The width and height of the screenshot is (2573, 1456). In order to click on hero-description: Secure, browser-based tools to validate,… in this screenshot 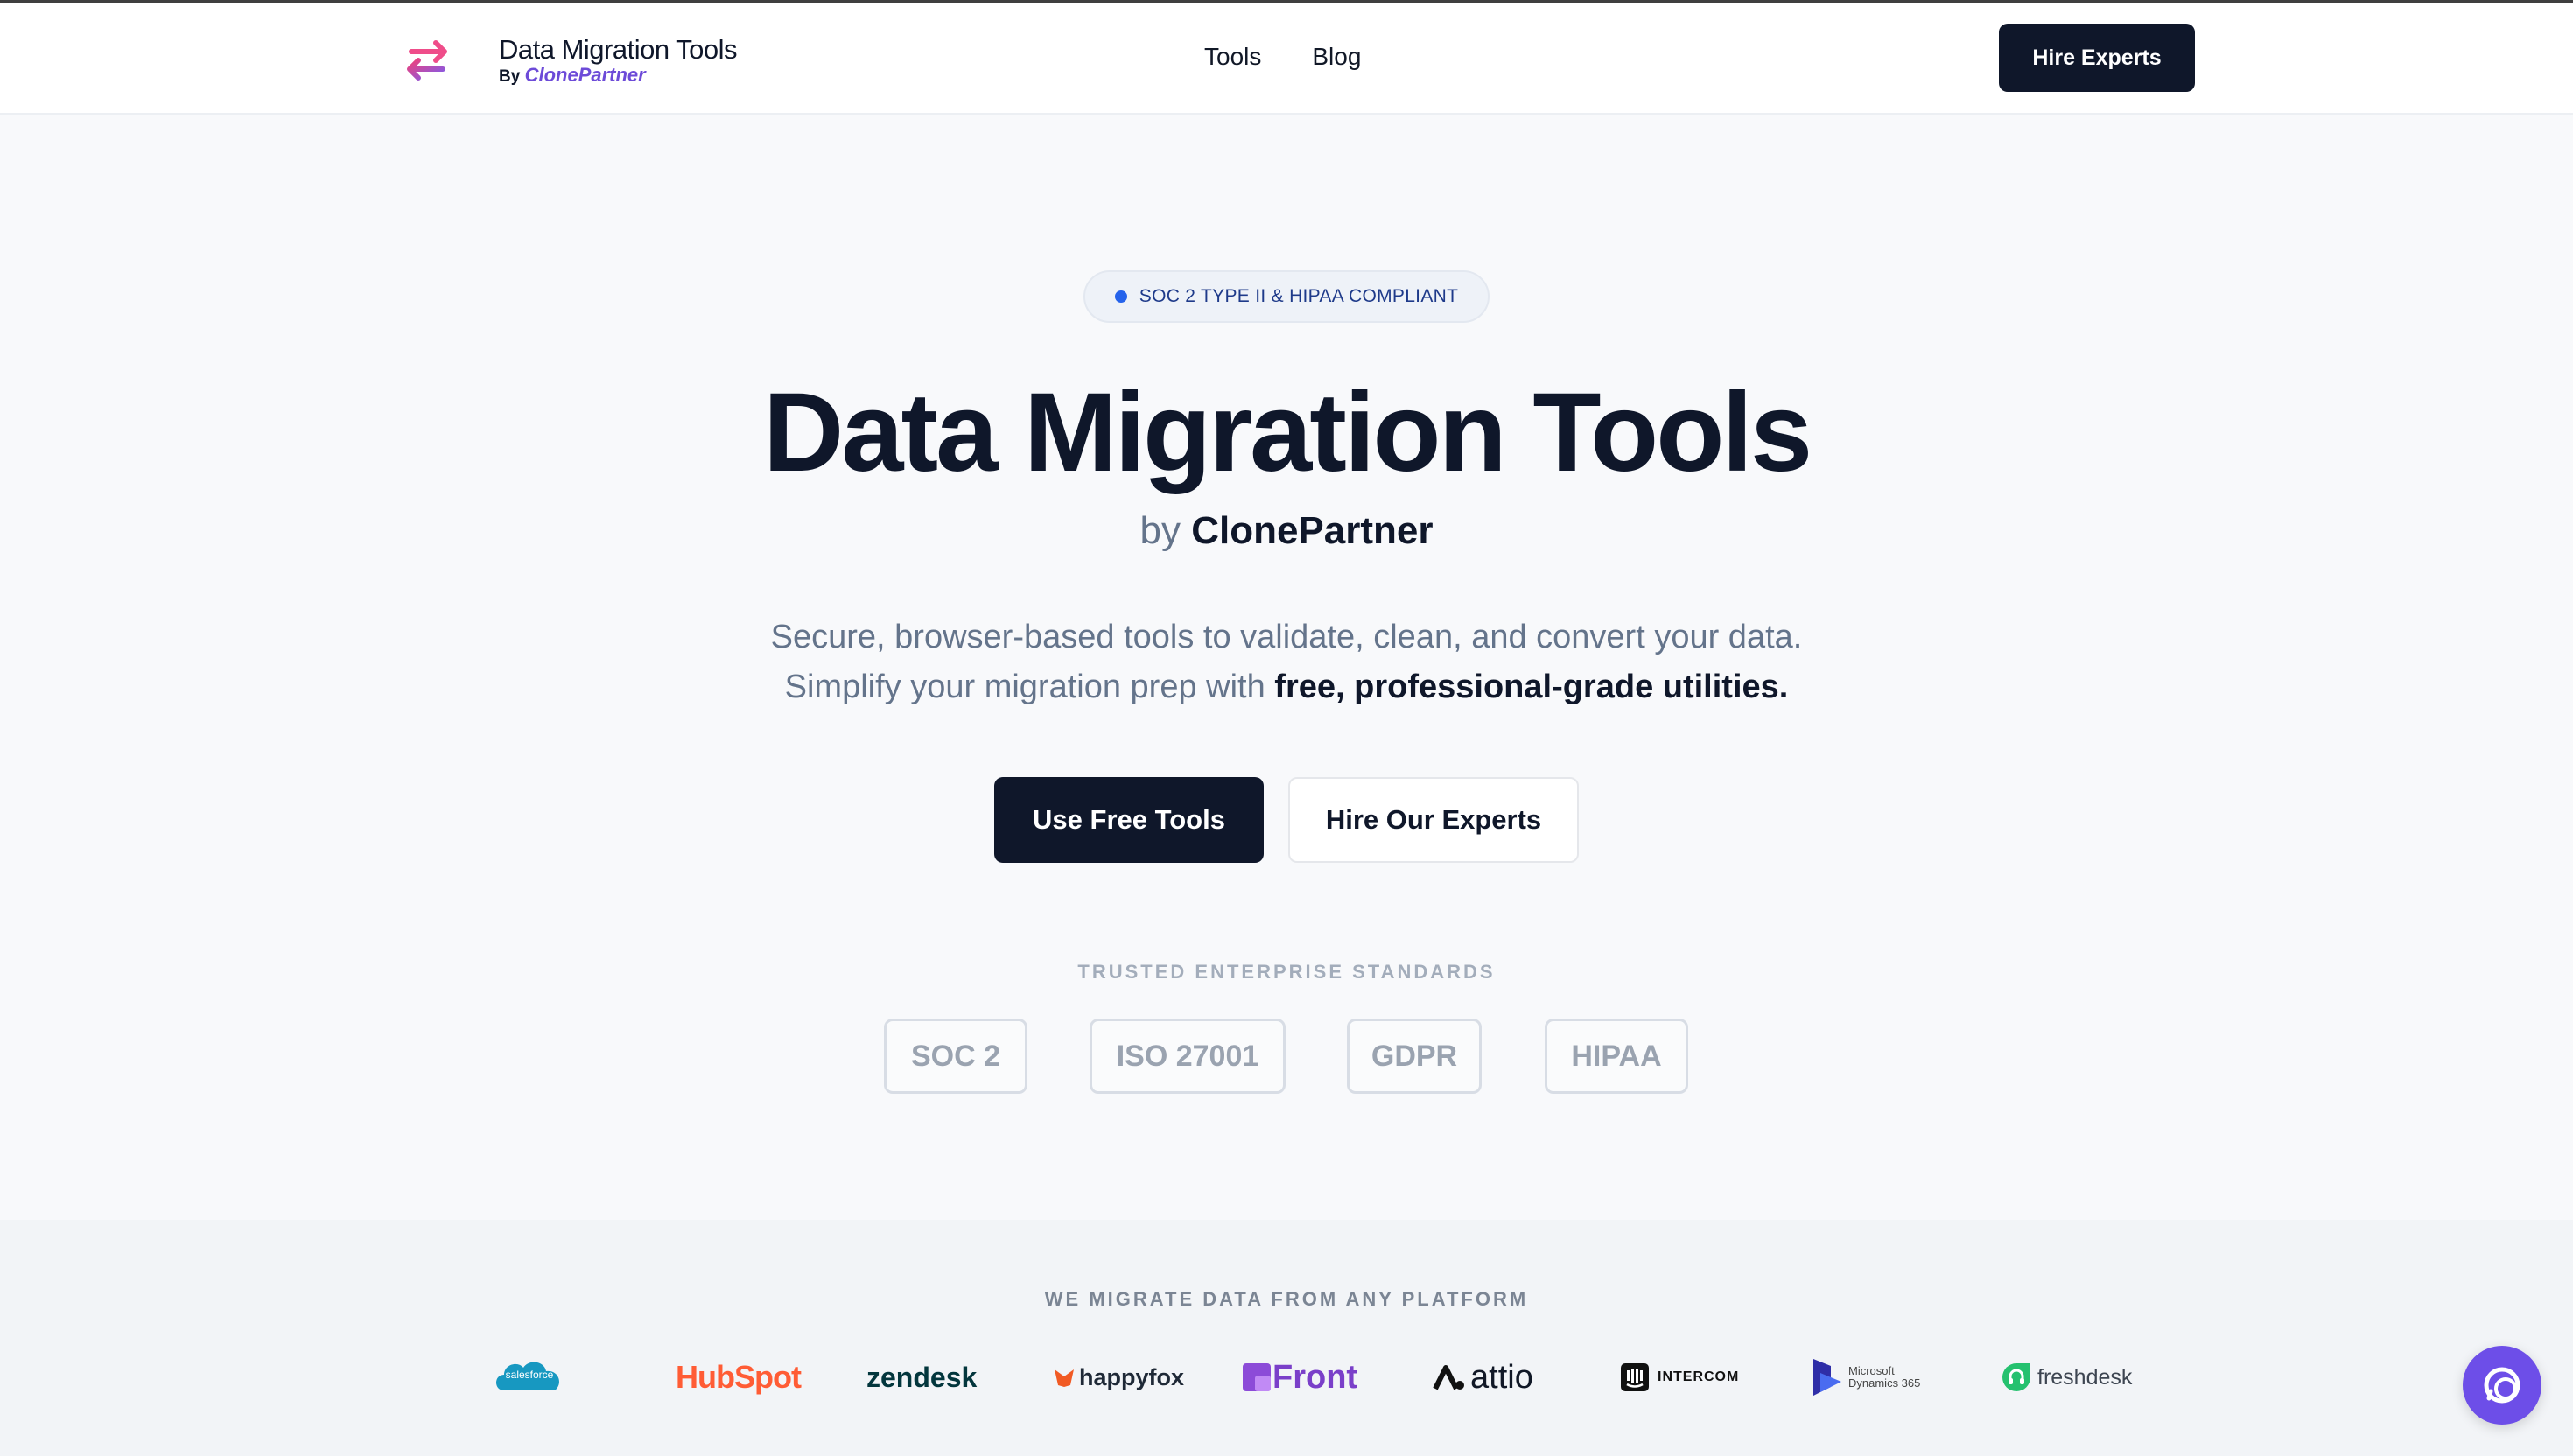, I will do `click(1286, 662)`.